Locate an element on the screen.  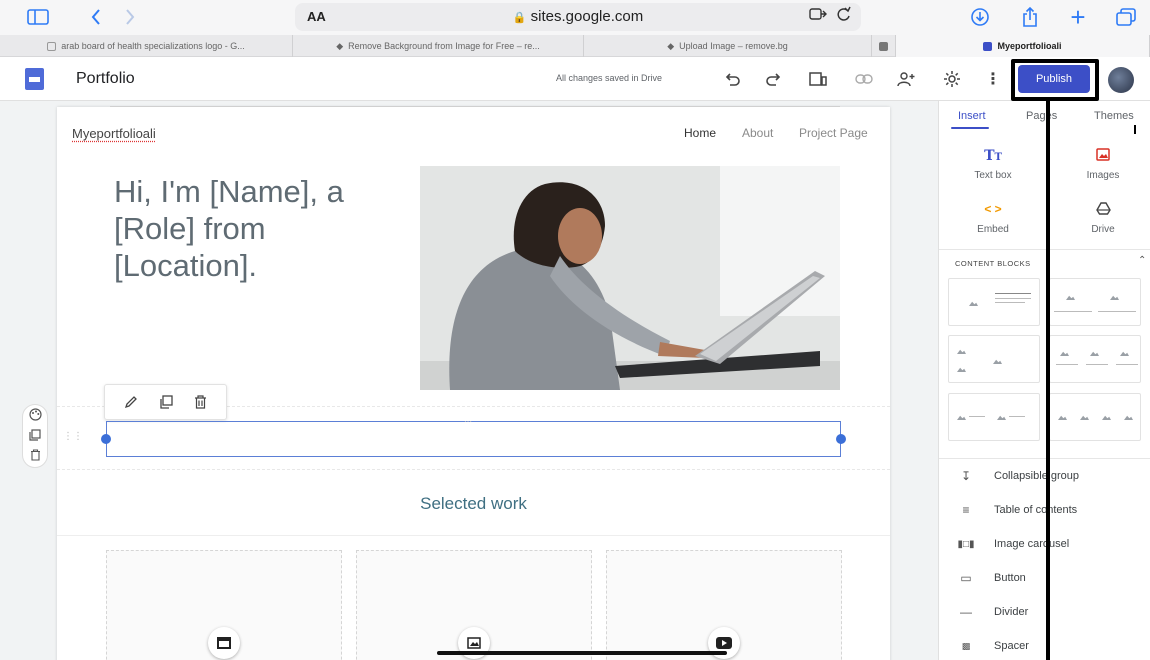
insert-drive: Drive is located at coordinates (1103, 218).